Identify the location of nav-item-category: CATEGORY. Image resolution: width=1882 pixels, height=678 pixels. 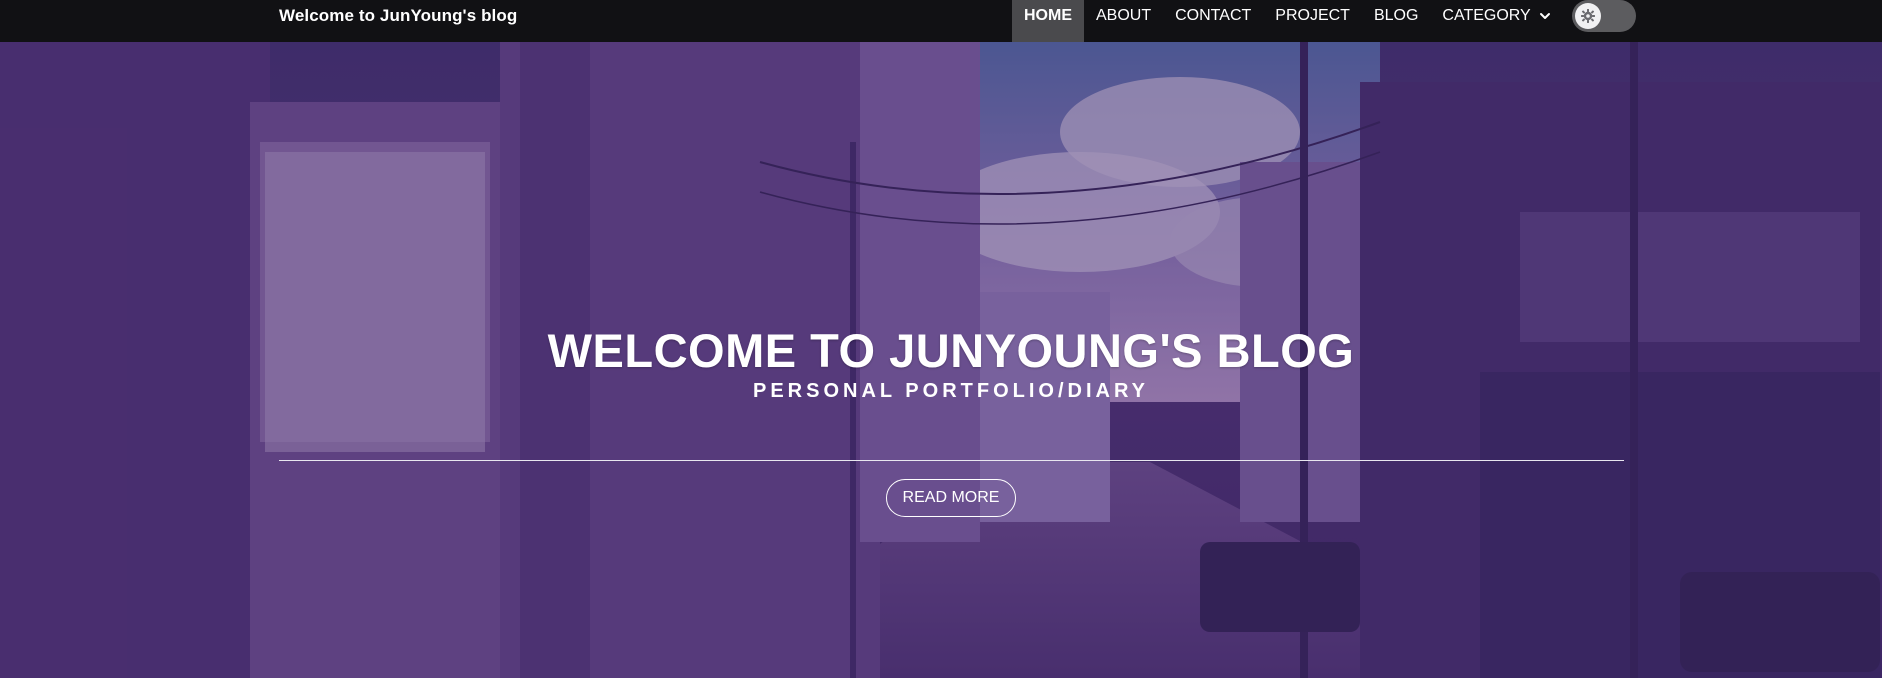
(1496, 16).